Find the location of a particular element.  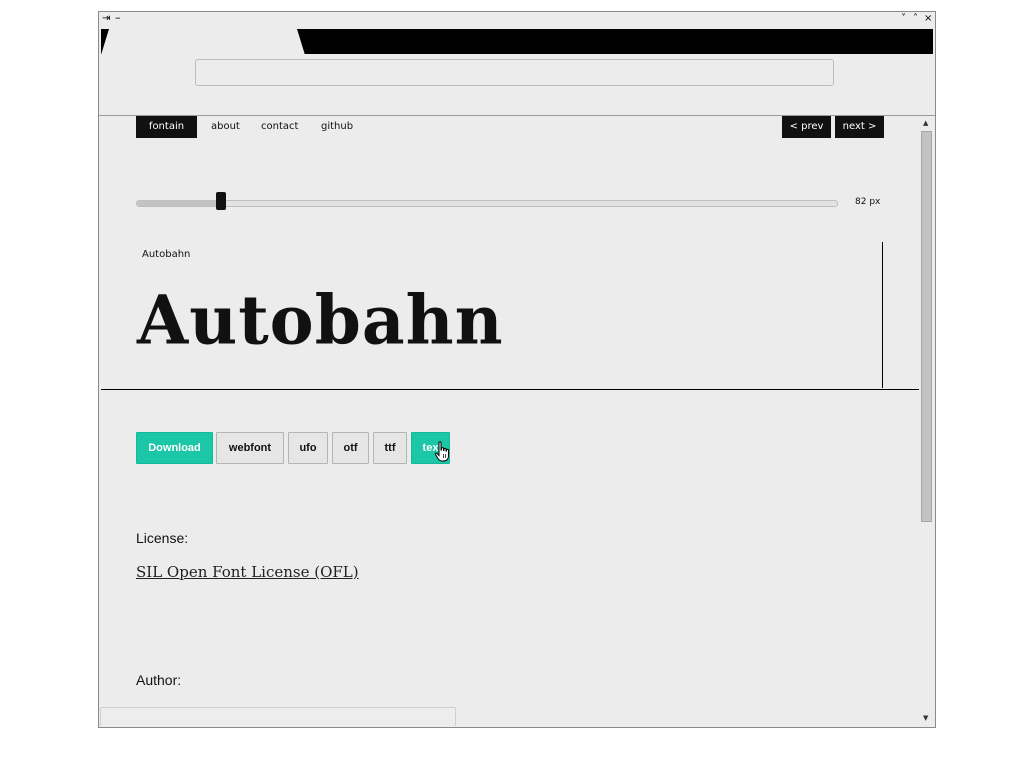

minimize-icon: – is located at coordinates (118, 18).